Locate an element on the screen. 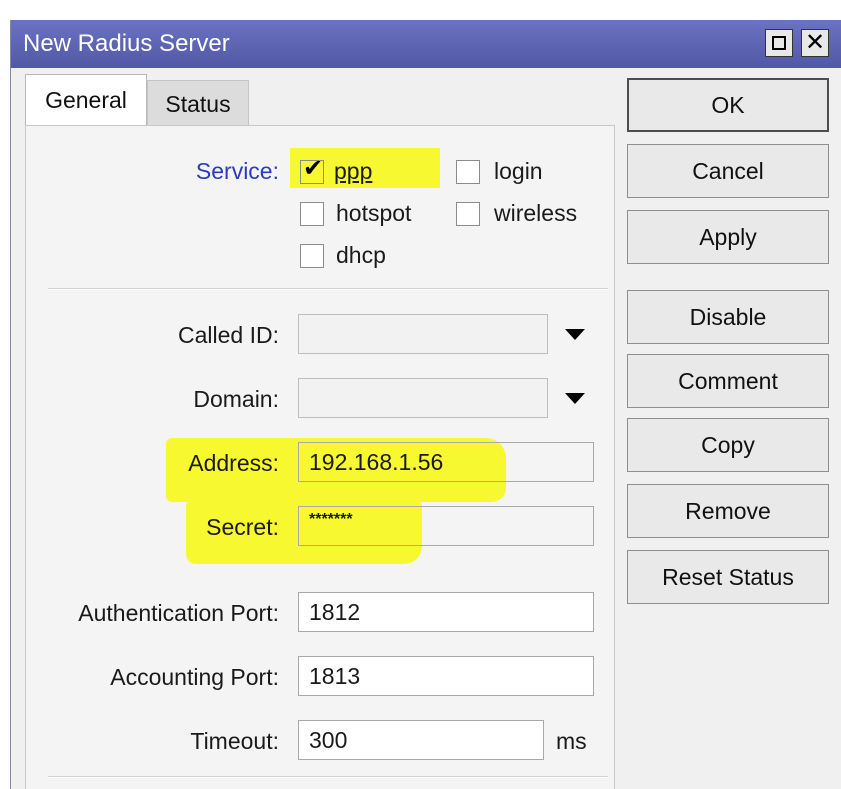 The width and height of the screenshot is (841, 789). timeout-input: 300 is located at coordinates (421, 740).